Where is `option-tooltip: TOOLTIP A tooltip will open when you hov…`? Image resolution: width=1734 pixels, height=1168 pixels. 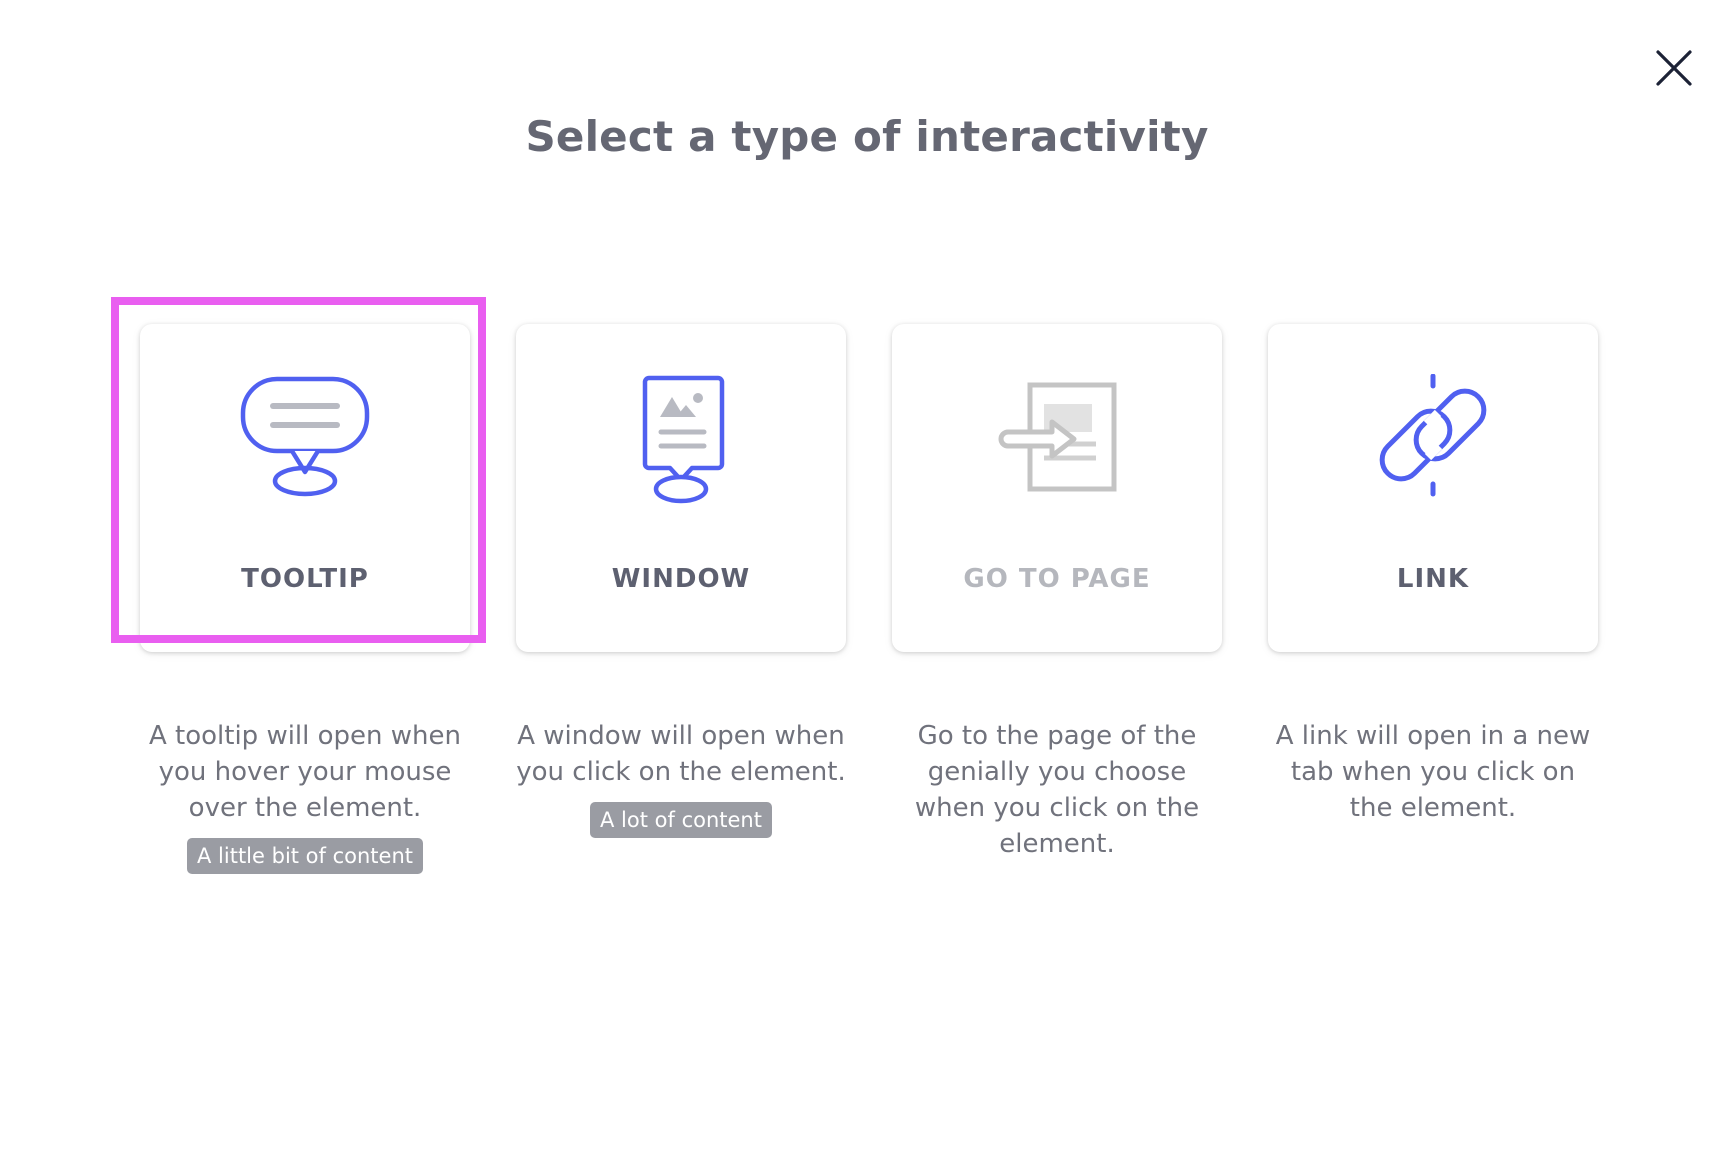
option-tooltip: TOOLTIP A tooltip will open when you hov… is located at coordinates (307, 599).